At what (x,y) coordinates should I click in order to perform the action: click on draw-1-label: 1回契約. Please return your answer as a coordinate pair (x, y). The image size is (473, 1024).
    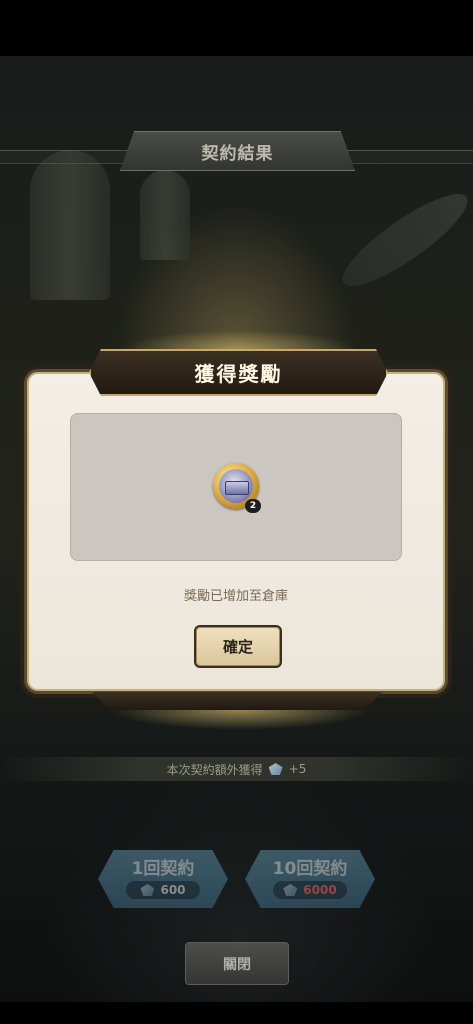
    Looking at the image, I should click on (163, 869).